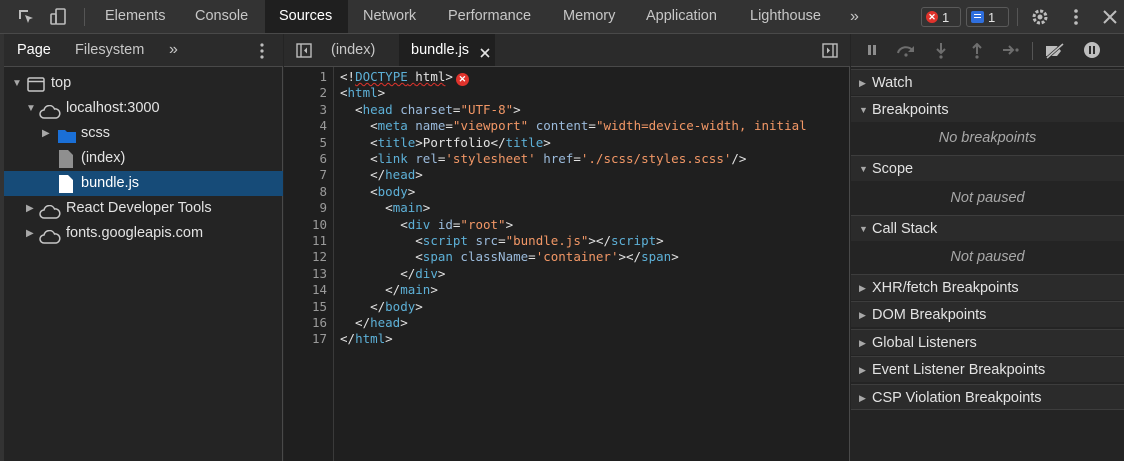  I want to click on line-number: 7, so click(307, 174).